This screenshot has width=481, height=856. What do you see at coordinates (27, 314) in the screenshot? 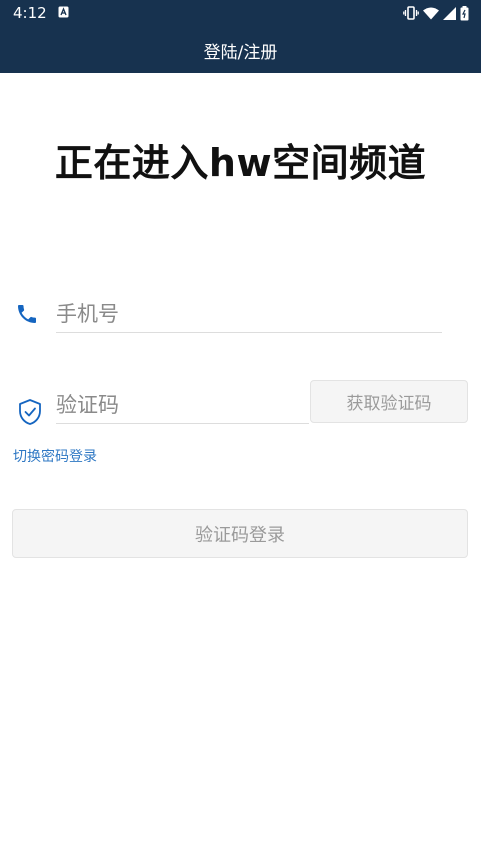
I see `phone-icon` at bounding box center [27, 314].